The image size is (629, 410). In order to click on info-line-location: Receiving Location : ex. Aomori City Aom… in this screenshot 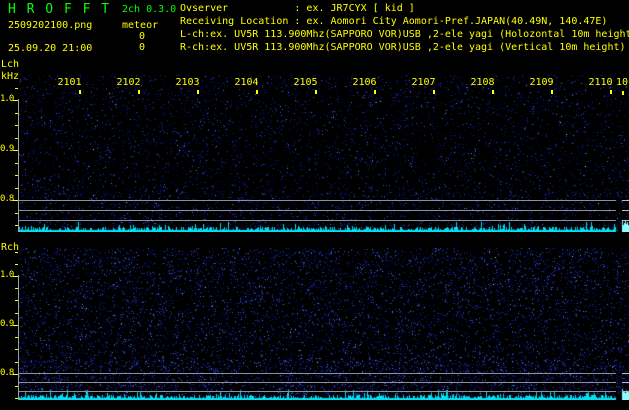, I will do `click(394, 21)`.